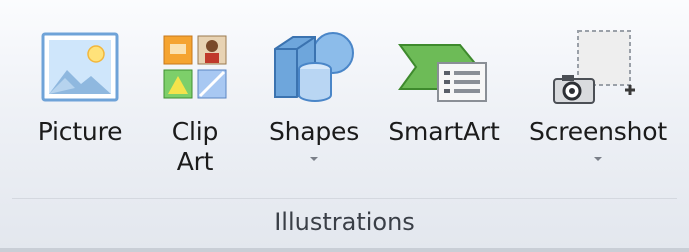 The height and width of the screenshot is (252, 689). I want to click on smartart-icon, so click(444, 67).